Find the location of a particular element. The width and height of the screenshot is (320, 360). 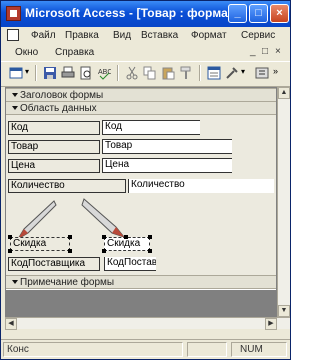

form-footer-bar: Примечание формы is located at coordinates (141, 282).